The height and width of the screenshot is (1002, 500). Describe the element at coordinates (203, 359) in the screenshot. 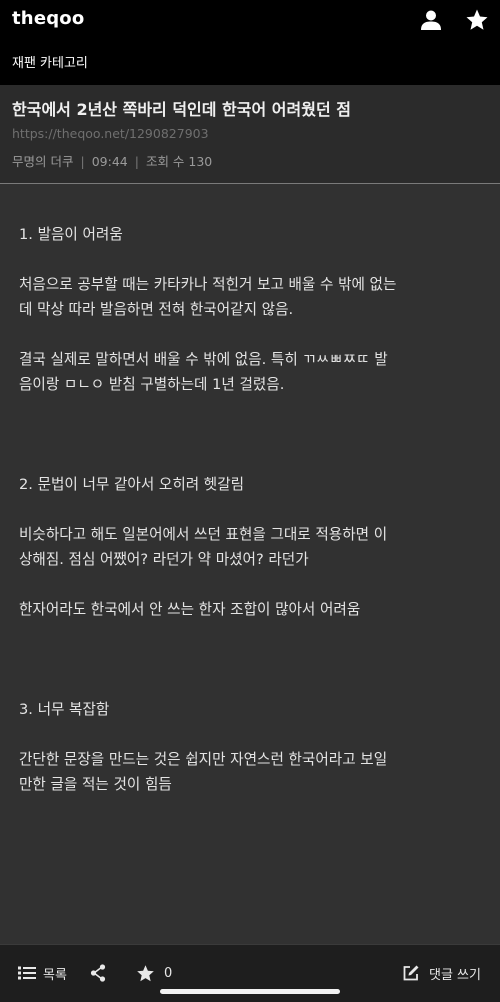

I see `content-line: 결국 실제로 말하면서 배울 수 밖에 없음. 특히 ㄲㅆㅃㅉㄸ 발` at that location.